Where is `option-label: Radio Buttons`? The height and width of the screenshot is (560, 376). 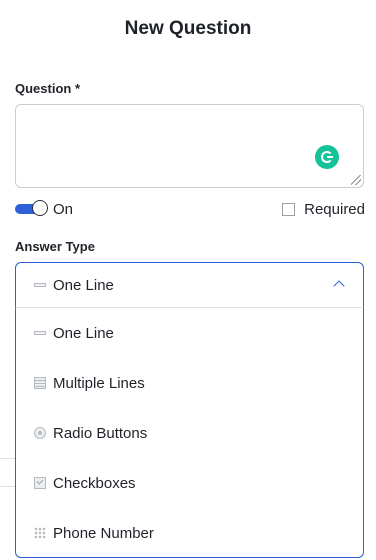 option-label: Radio Buttons is located at coordinates (100, 433).